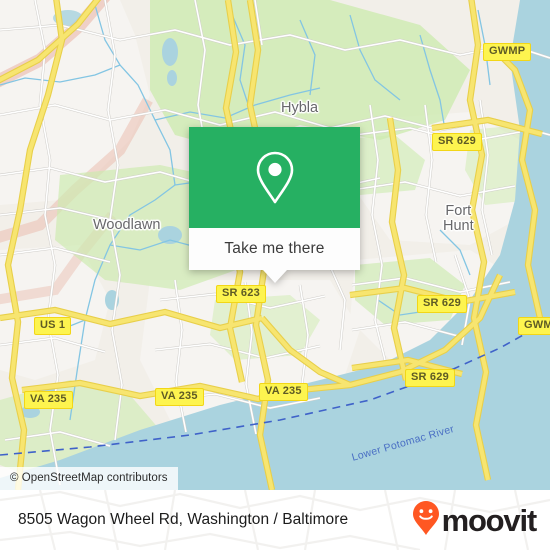  I want to click on road-shield-va-235-mid: VA 235, so click(179, 397).